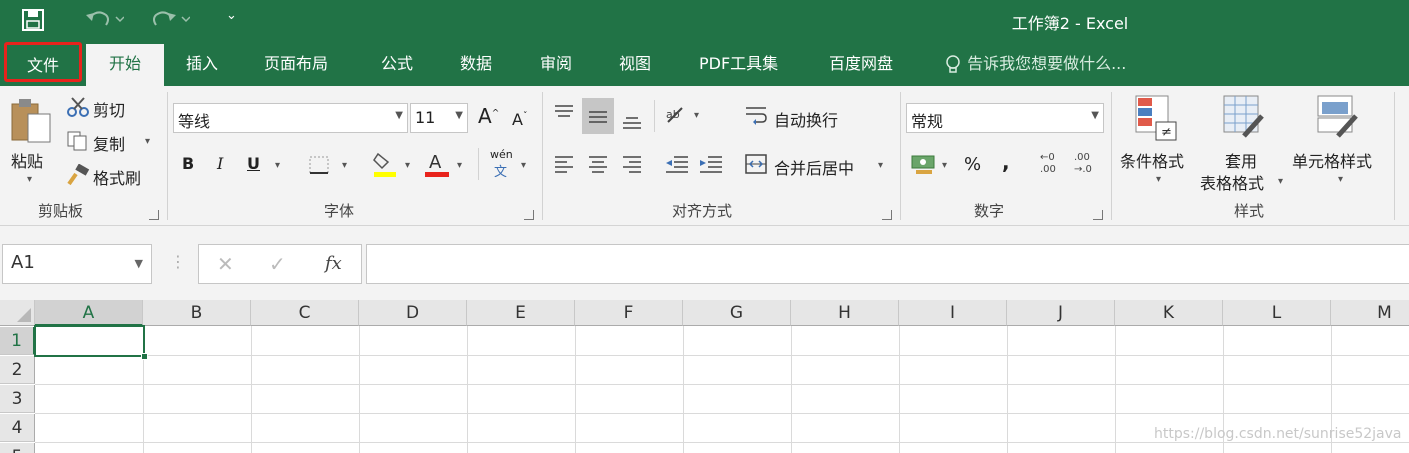 Image resolution: width=1409 pixels, height=453 pixels. What do you see at coordinates (861, 63) in the screenshot?
I see `tab-baidu-netdisk: 百度网盘` at bounding box center [861, 63].